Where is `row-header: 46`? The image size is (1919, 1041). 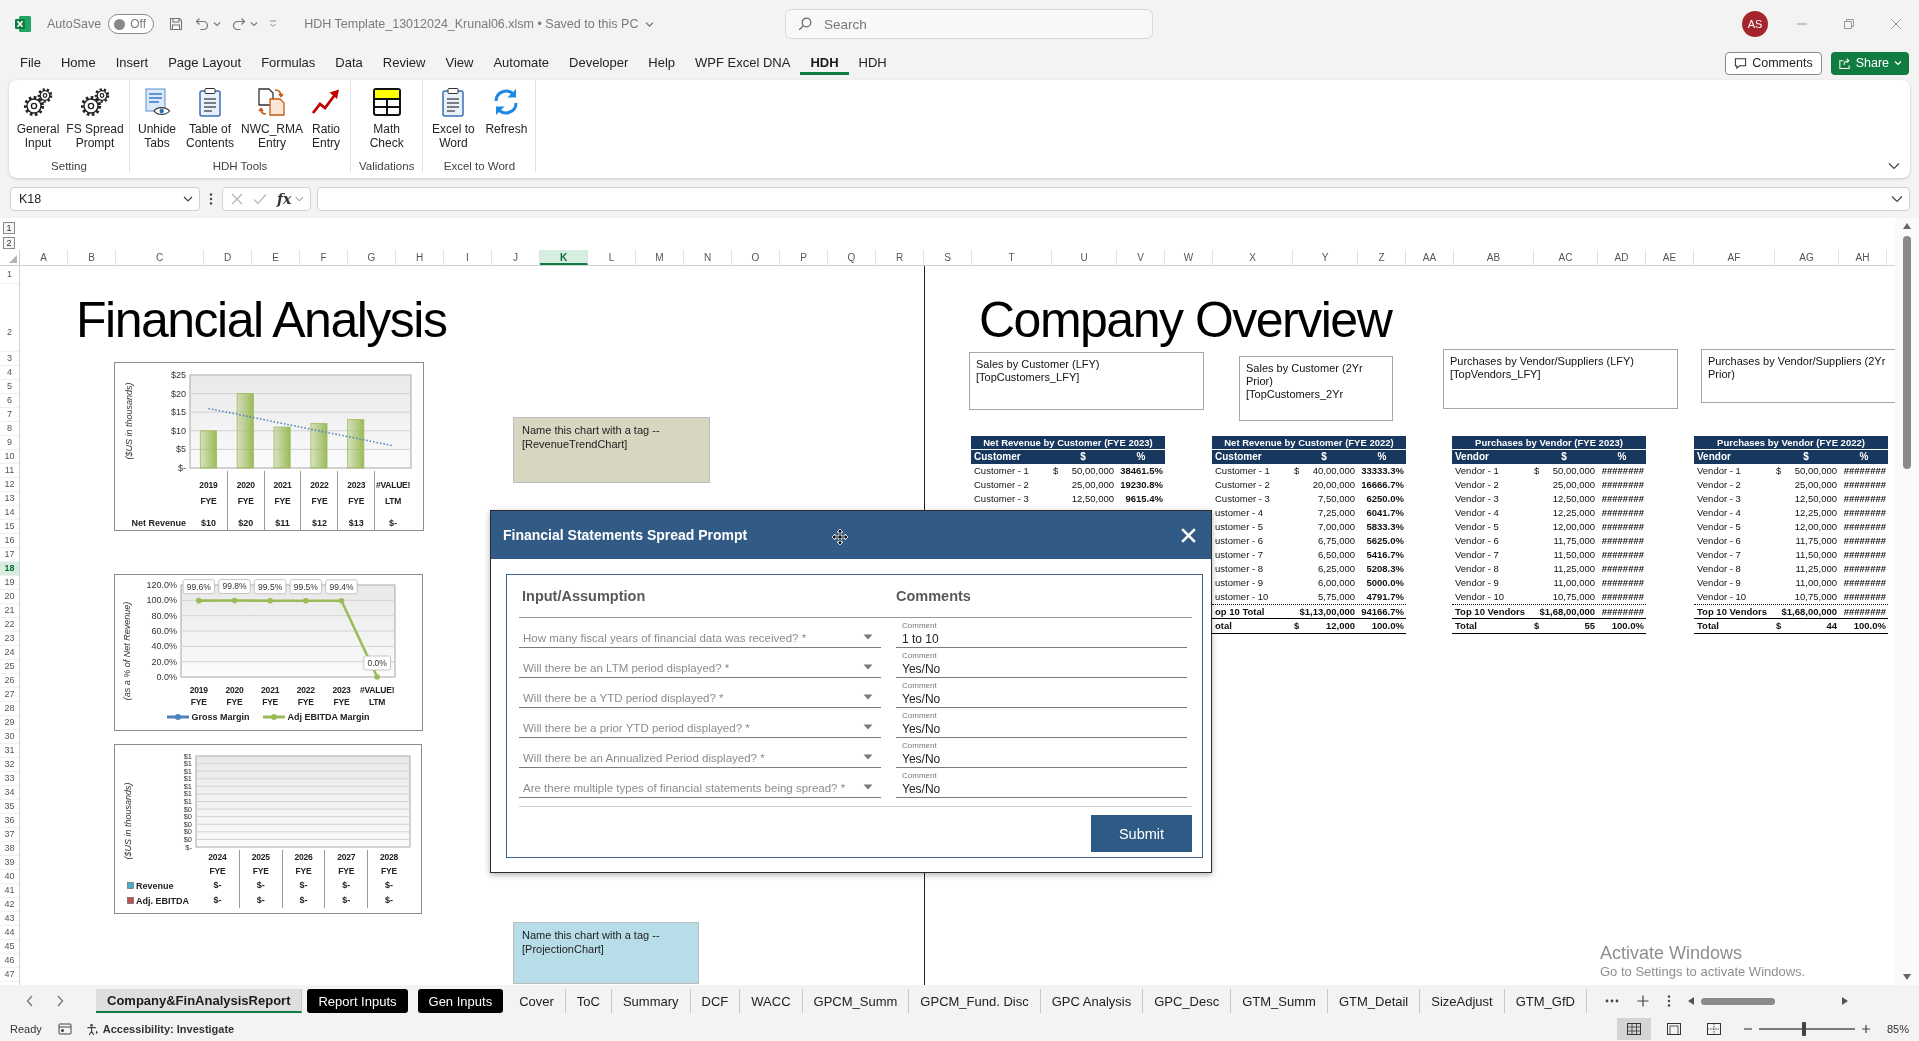
row-header: 46 is located at coordinates (9, 961).